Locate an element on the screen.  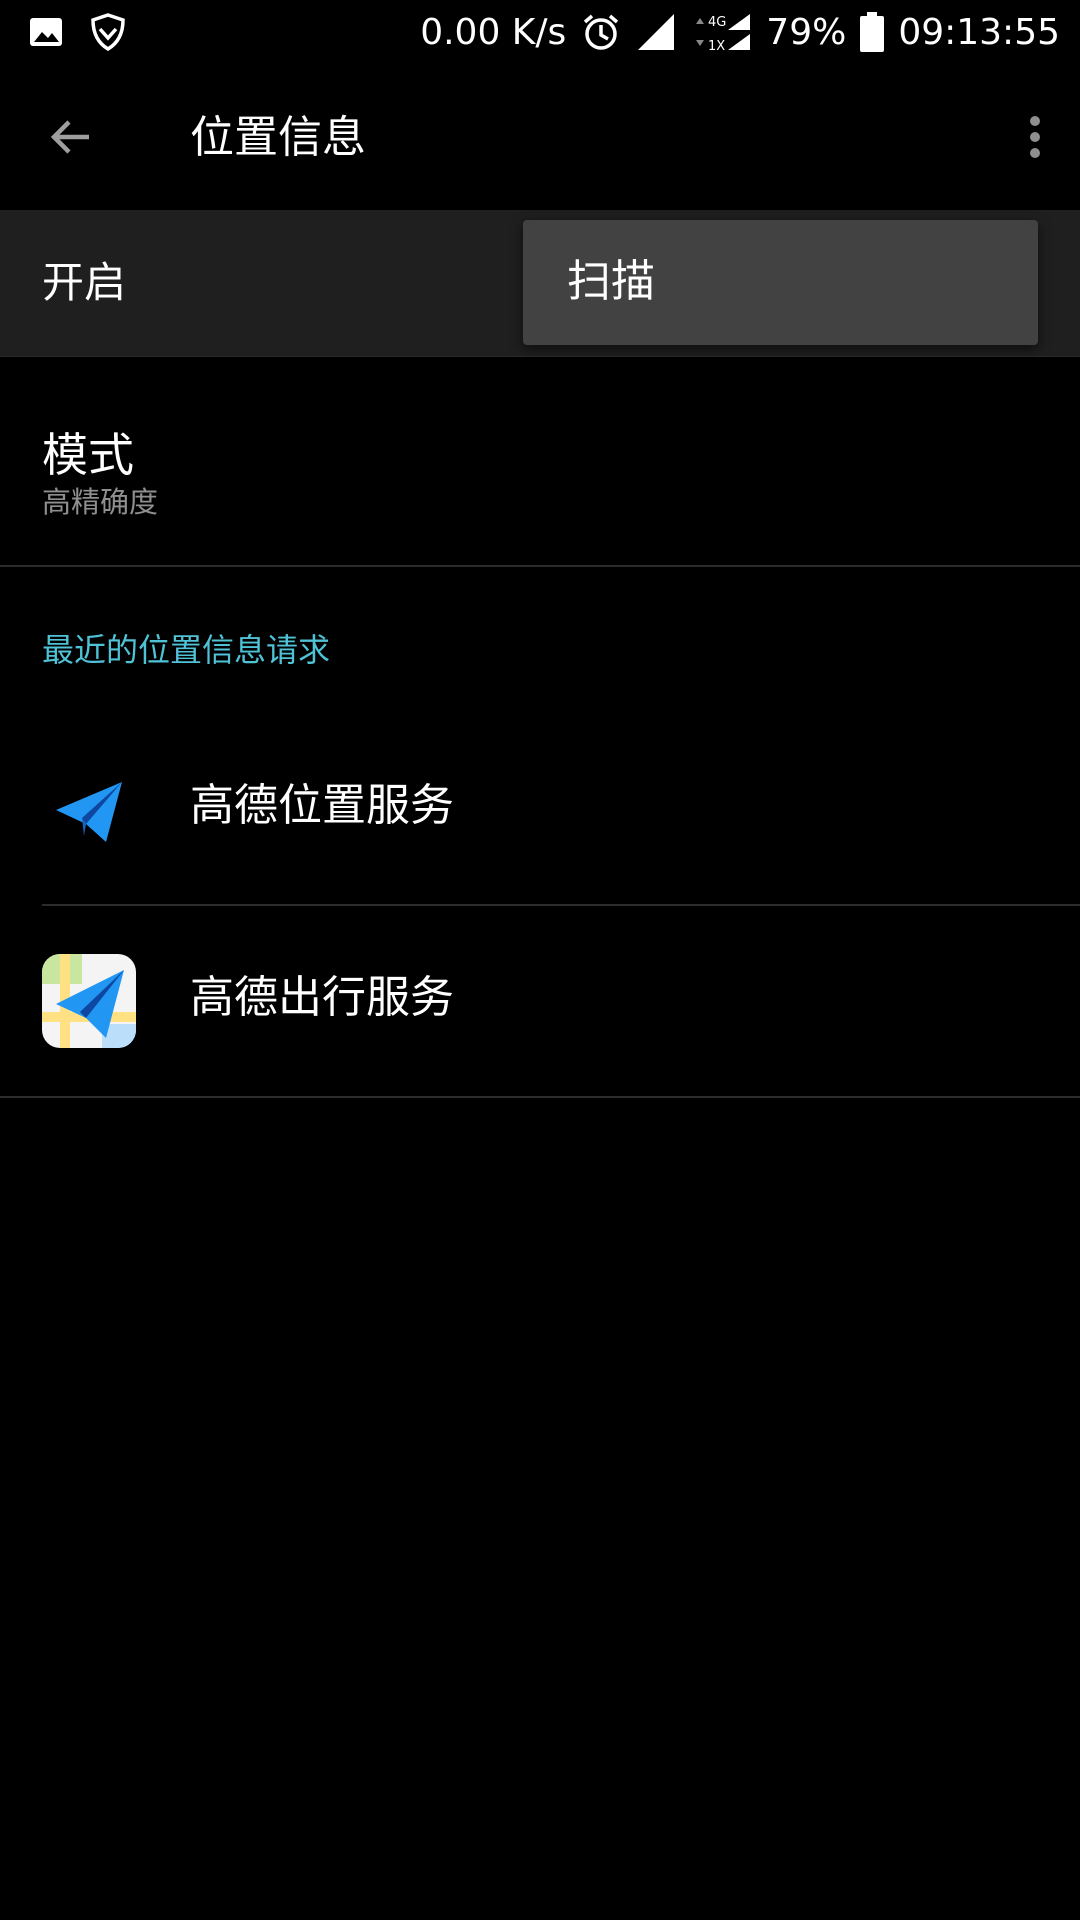
mode-setting-row: 模式 高精确度 is located at coordinates (540, 487).